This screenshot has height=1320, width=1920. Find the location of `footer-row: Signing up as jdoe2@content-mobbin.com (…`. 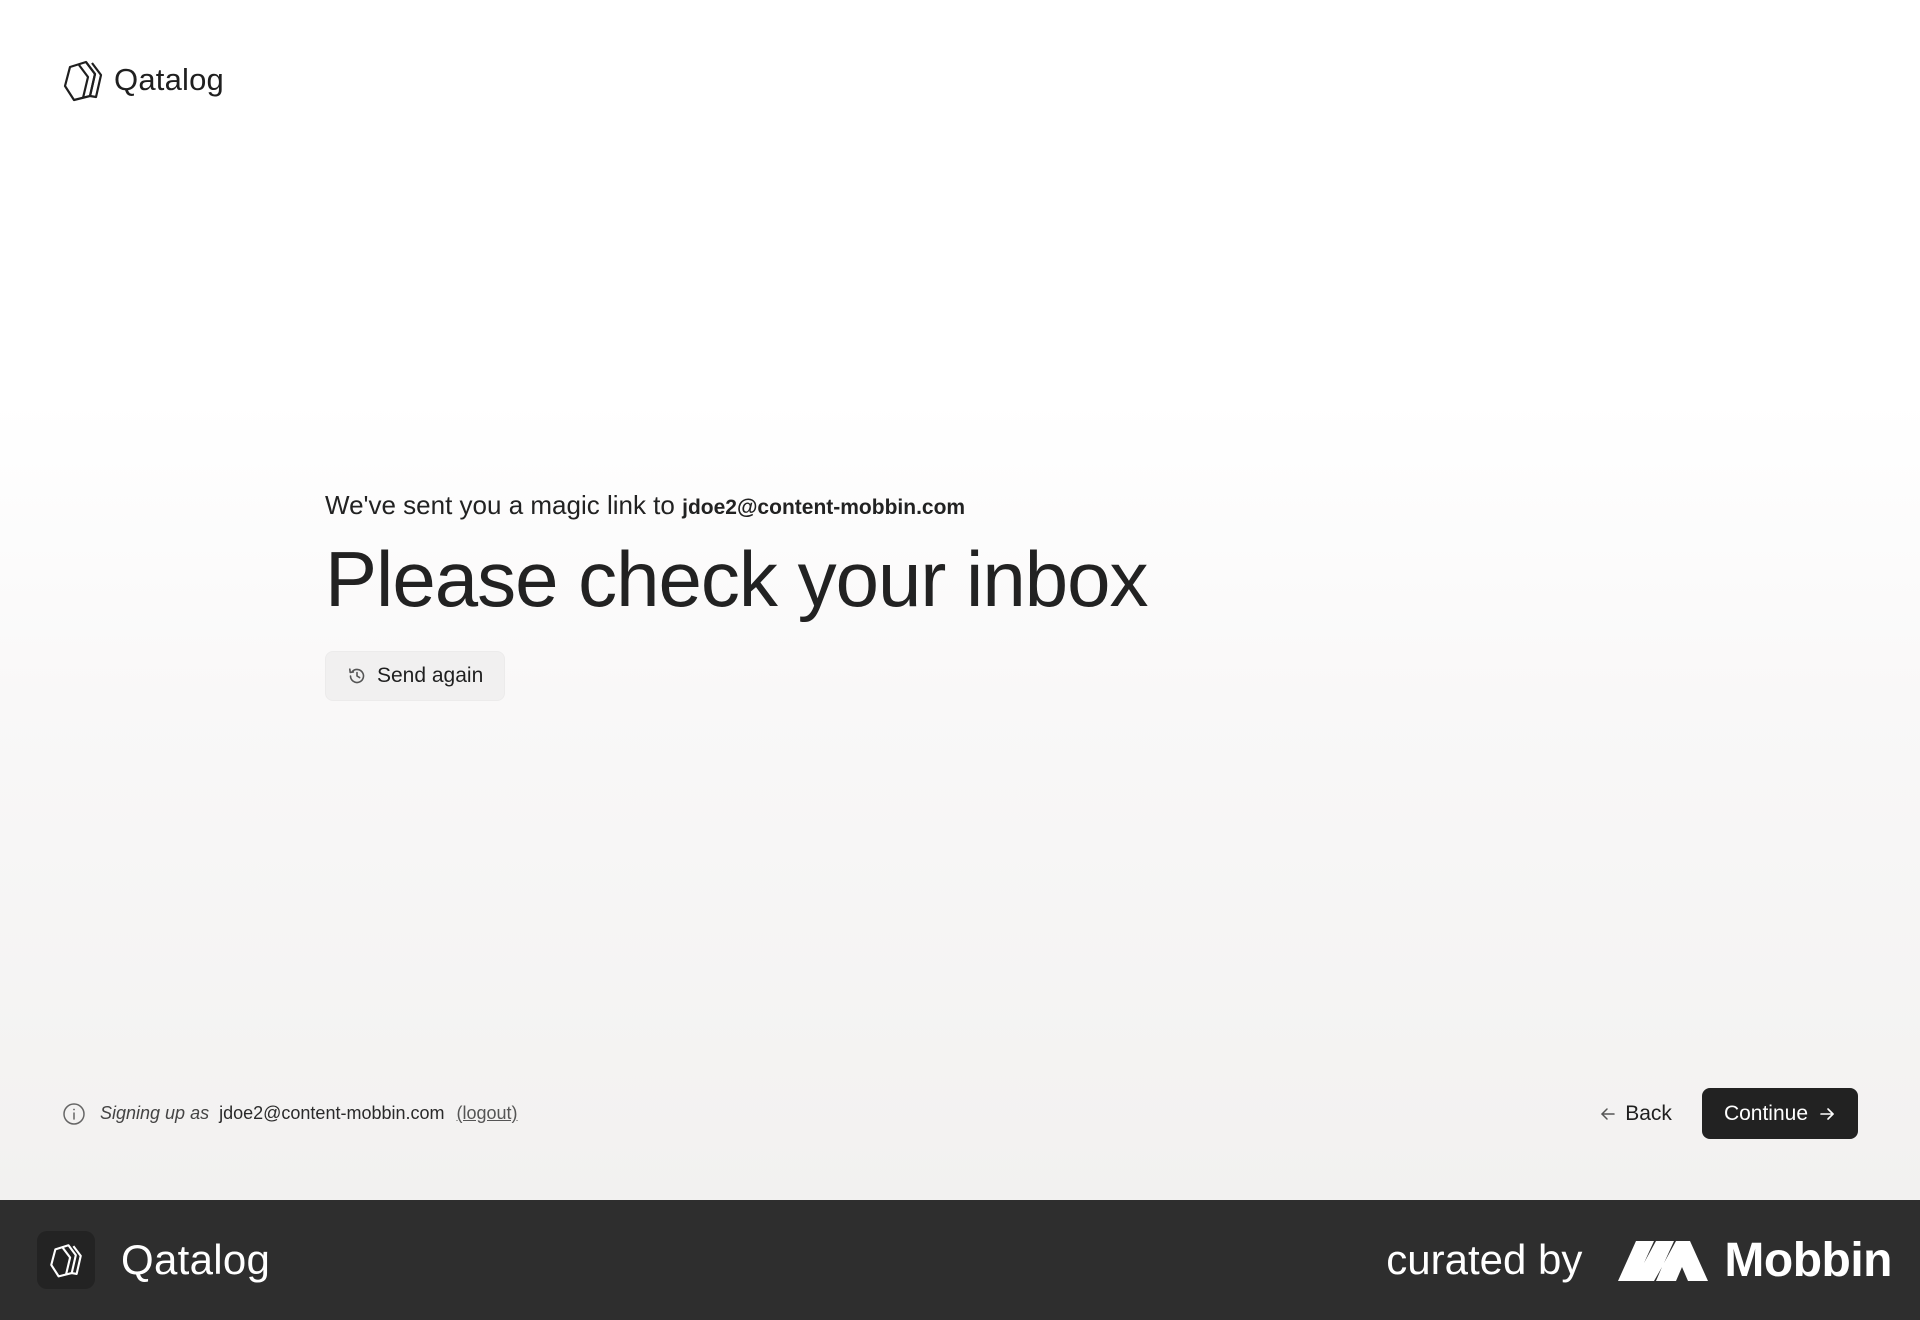

footer-row: Signing up as jdoe2@content-mobbin.com (… is located at coordinates (960, 1113).